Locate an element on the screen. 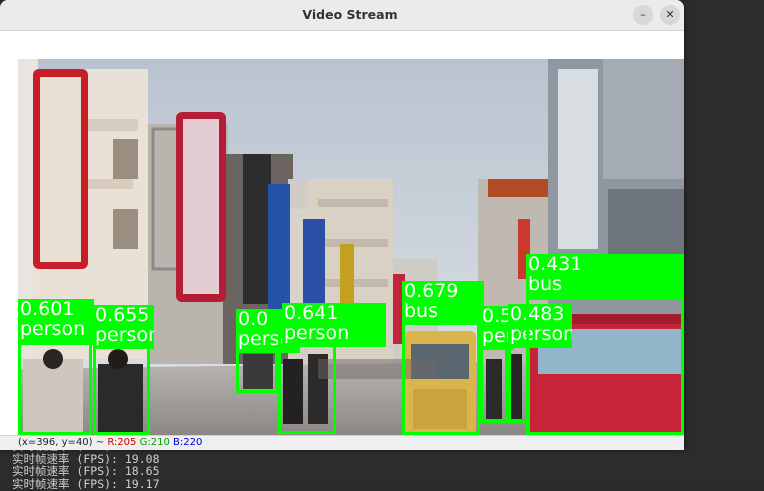 This screenshot has height=491, width=764. detection-score: 0.679 is located at coordinates (431, 291).